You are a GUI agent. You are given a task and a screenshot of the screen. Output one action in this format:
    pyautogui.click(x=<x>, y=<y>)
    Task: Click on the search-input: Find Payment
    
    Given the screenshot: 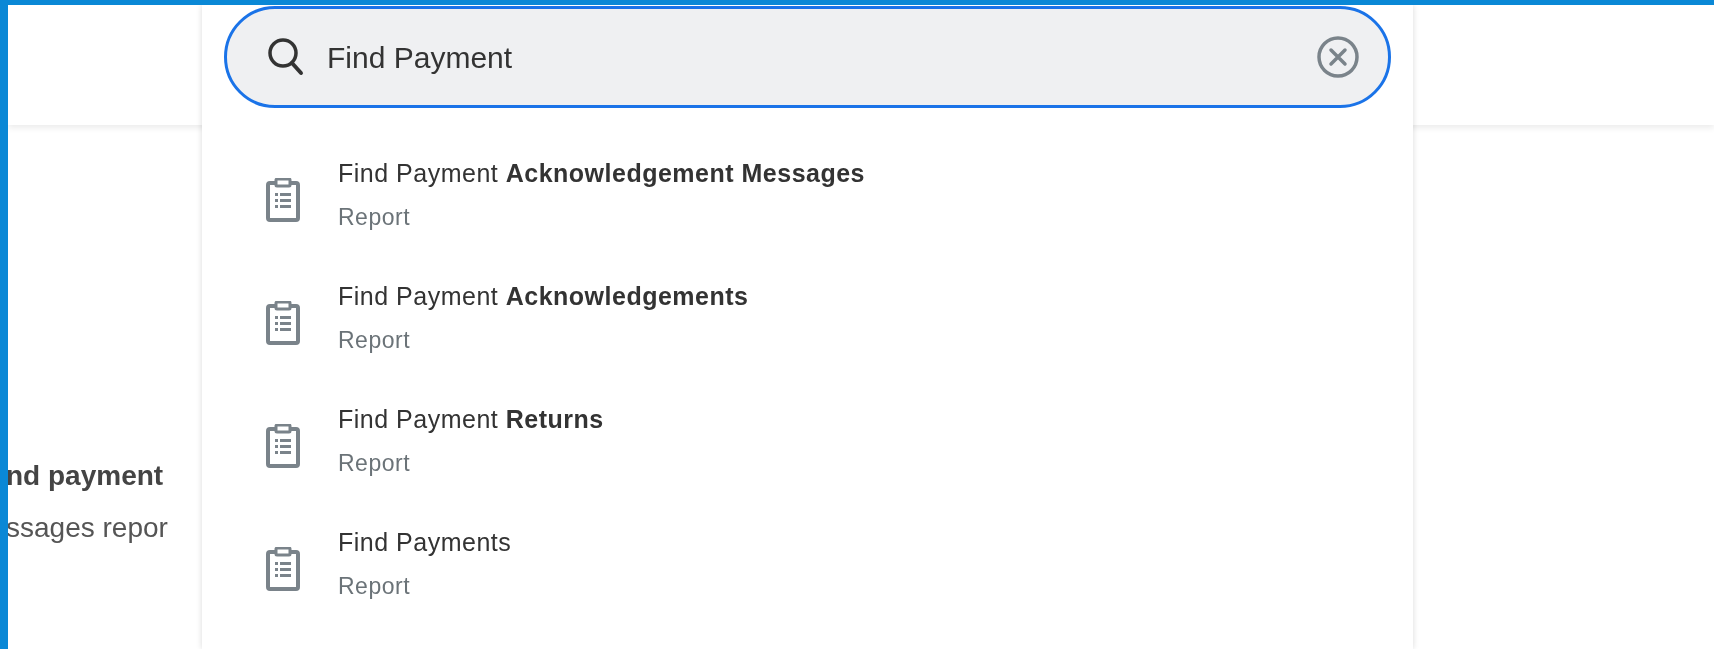 What is the action you would take?
    pyautogui.click(x=810, y=57)
    